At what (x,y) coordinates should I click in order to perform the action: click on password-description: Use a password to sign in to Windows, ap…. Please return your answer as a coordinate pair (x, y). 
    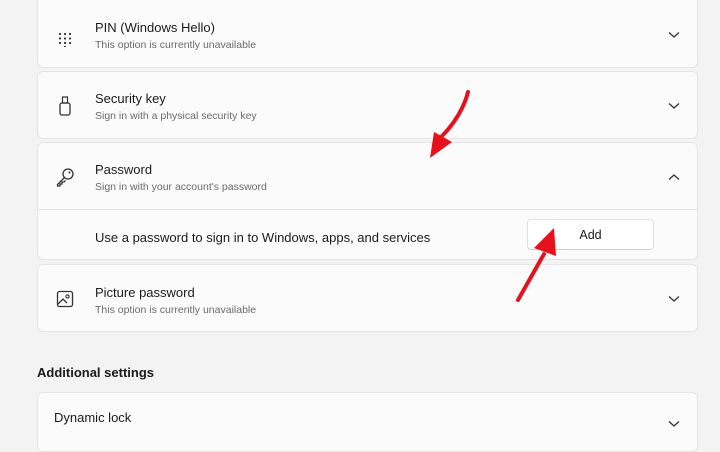
    Looking at the image, I should click on (263, 237).